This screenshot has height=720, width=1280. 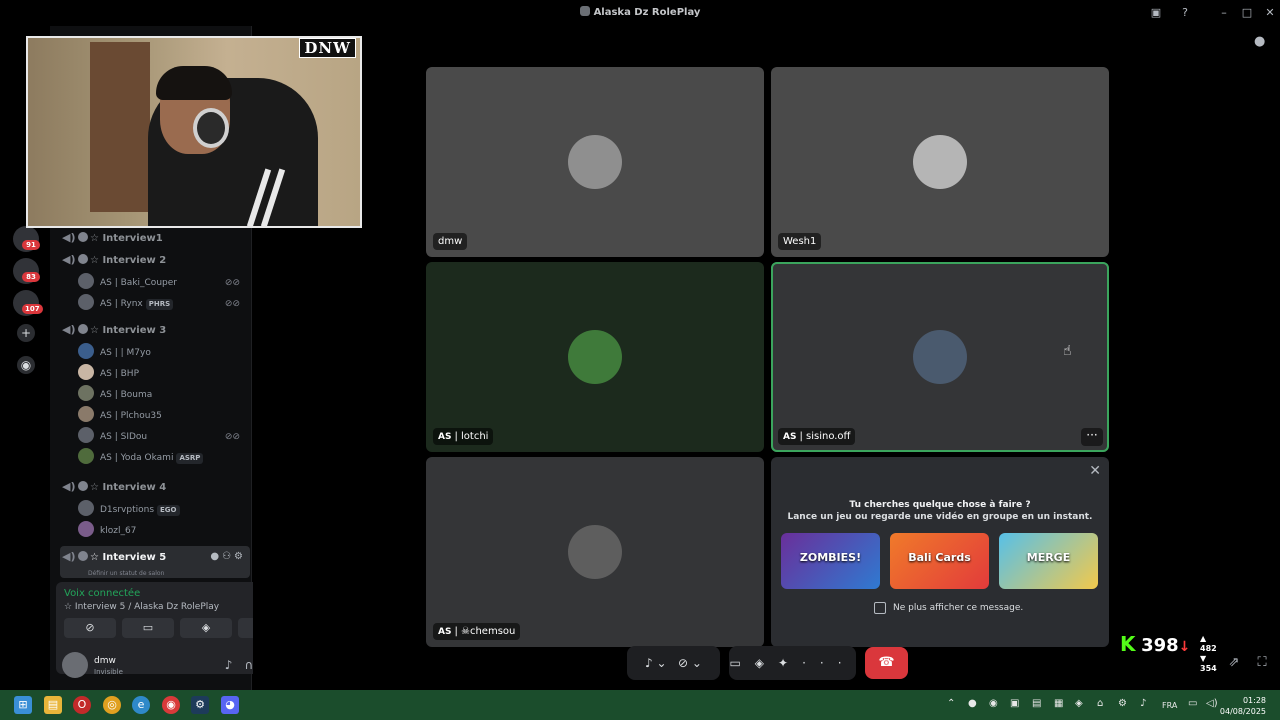 What do you see at coordinates (171, 705) in the screenshot?
I see `browser-icon: ◉` at bounding box center [171, 705].